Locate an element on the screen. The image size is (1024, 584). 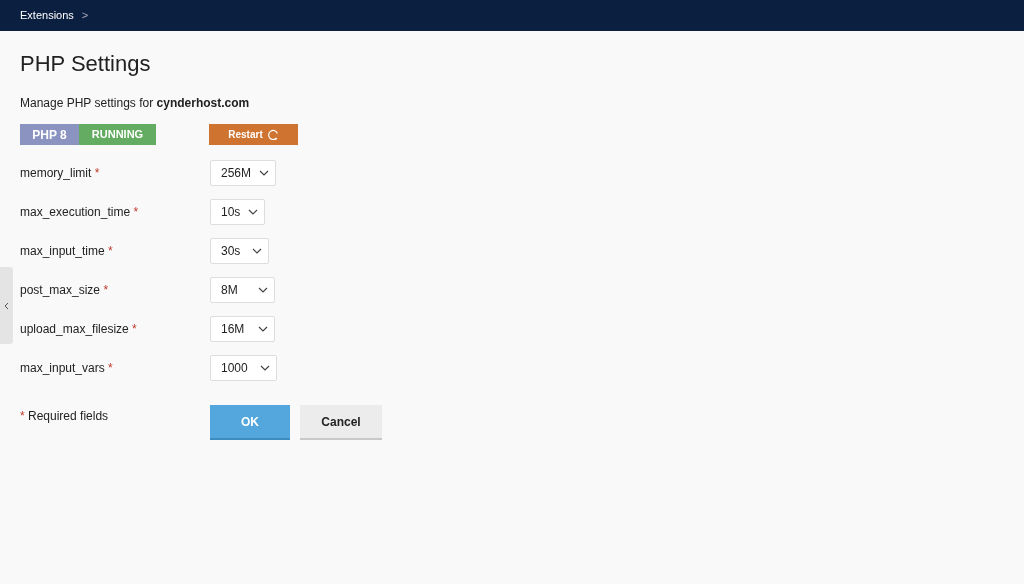
select-field: 8M is located at coordinates (242, 289).